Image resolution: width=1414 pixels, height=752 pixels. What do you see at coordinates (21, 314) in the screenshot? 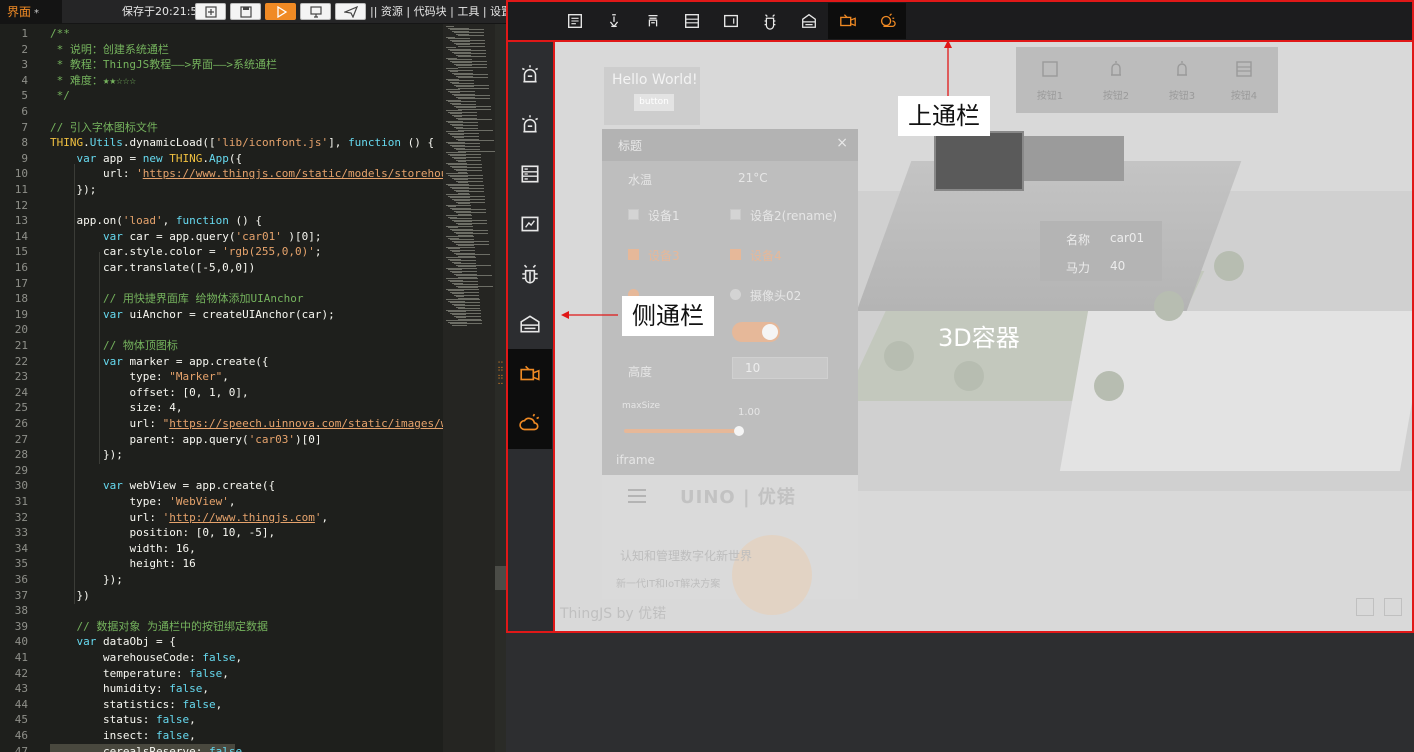
I see `line-number: 19` at bounding box center [21, 314].